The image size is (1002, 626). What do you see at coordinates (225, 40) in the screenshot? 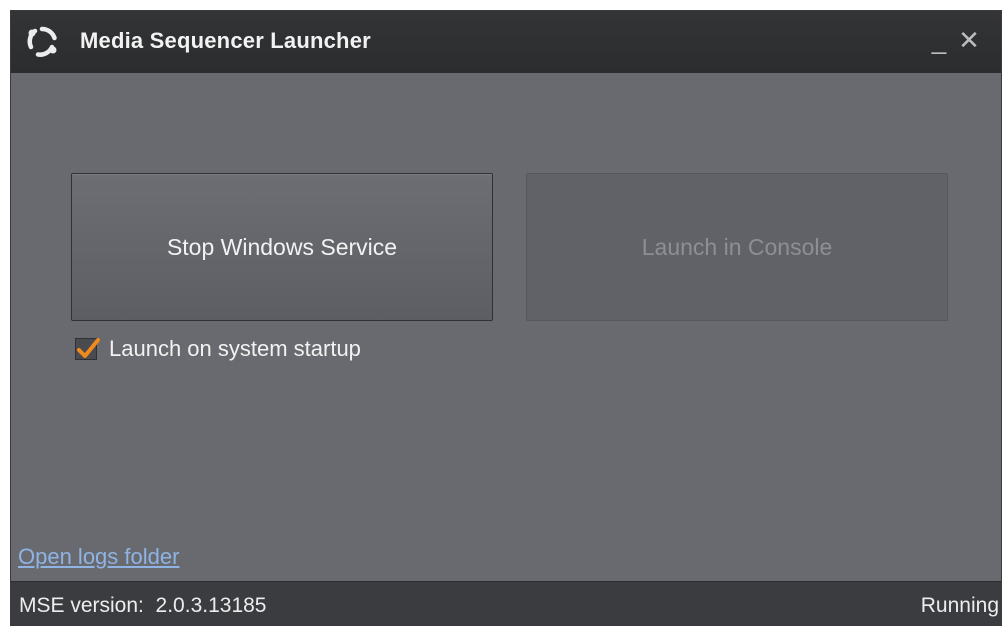
I see `window-title: Media Sequencer Launcher` at bounding box center [225, 40].